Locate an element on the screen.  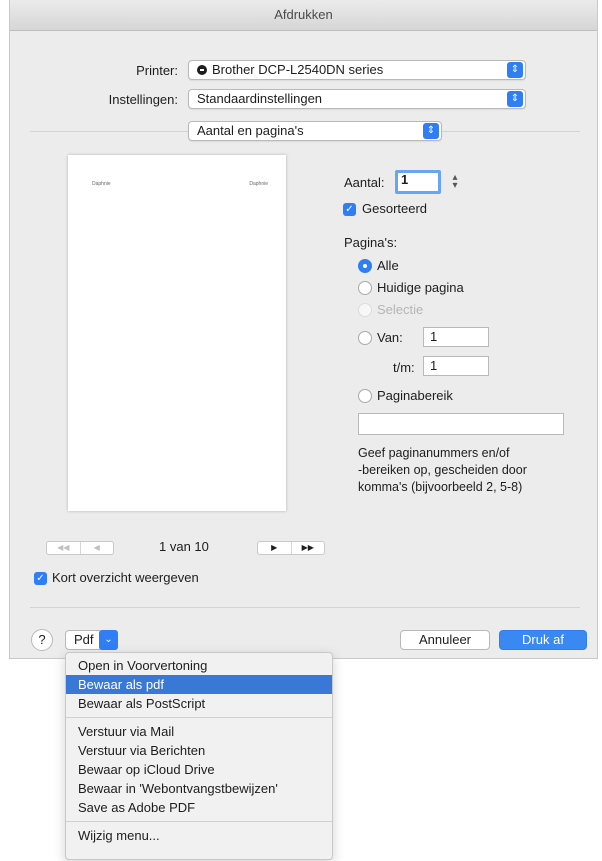
chevron-down-icon: ⌄ is located at coordinates (108, 640).